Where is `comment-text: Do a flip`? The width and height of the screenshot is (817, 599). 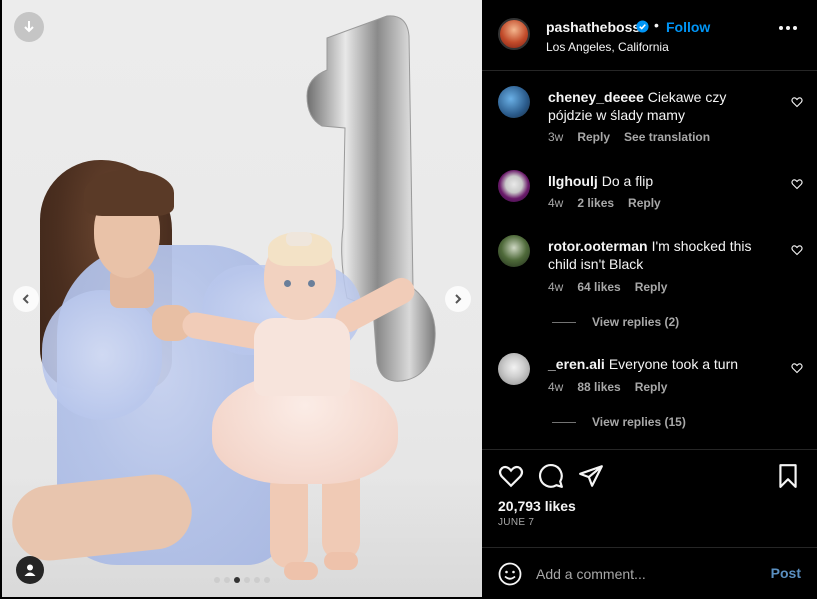 comment-text: Do a flip is located at coordinates (627, 181).